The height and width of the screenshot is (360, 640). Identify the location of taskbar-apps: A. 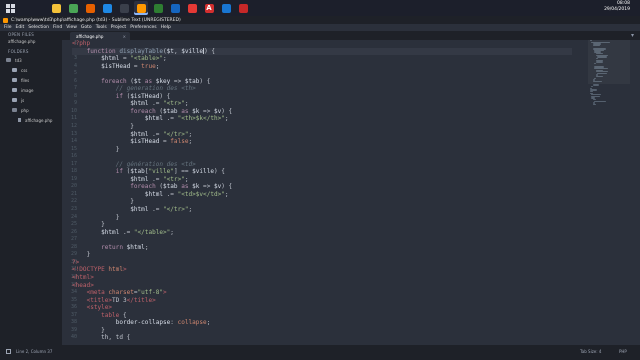
(151, 8).